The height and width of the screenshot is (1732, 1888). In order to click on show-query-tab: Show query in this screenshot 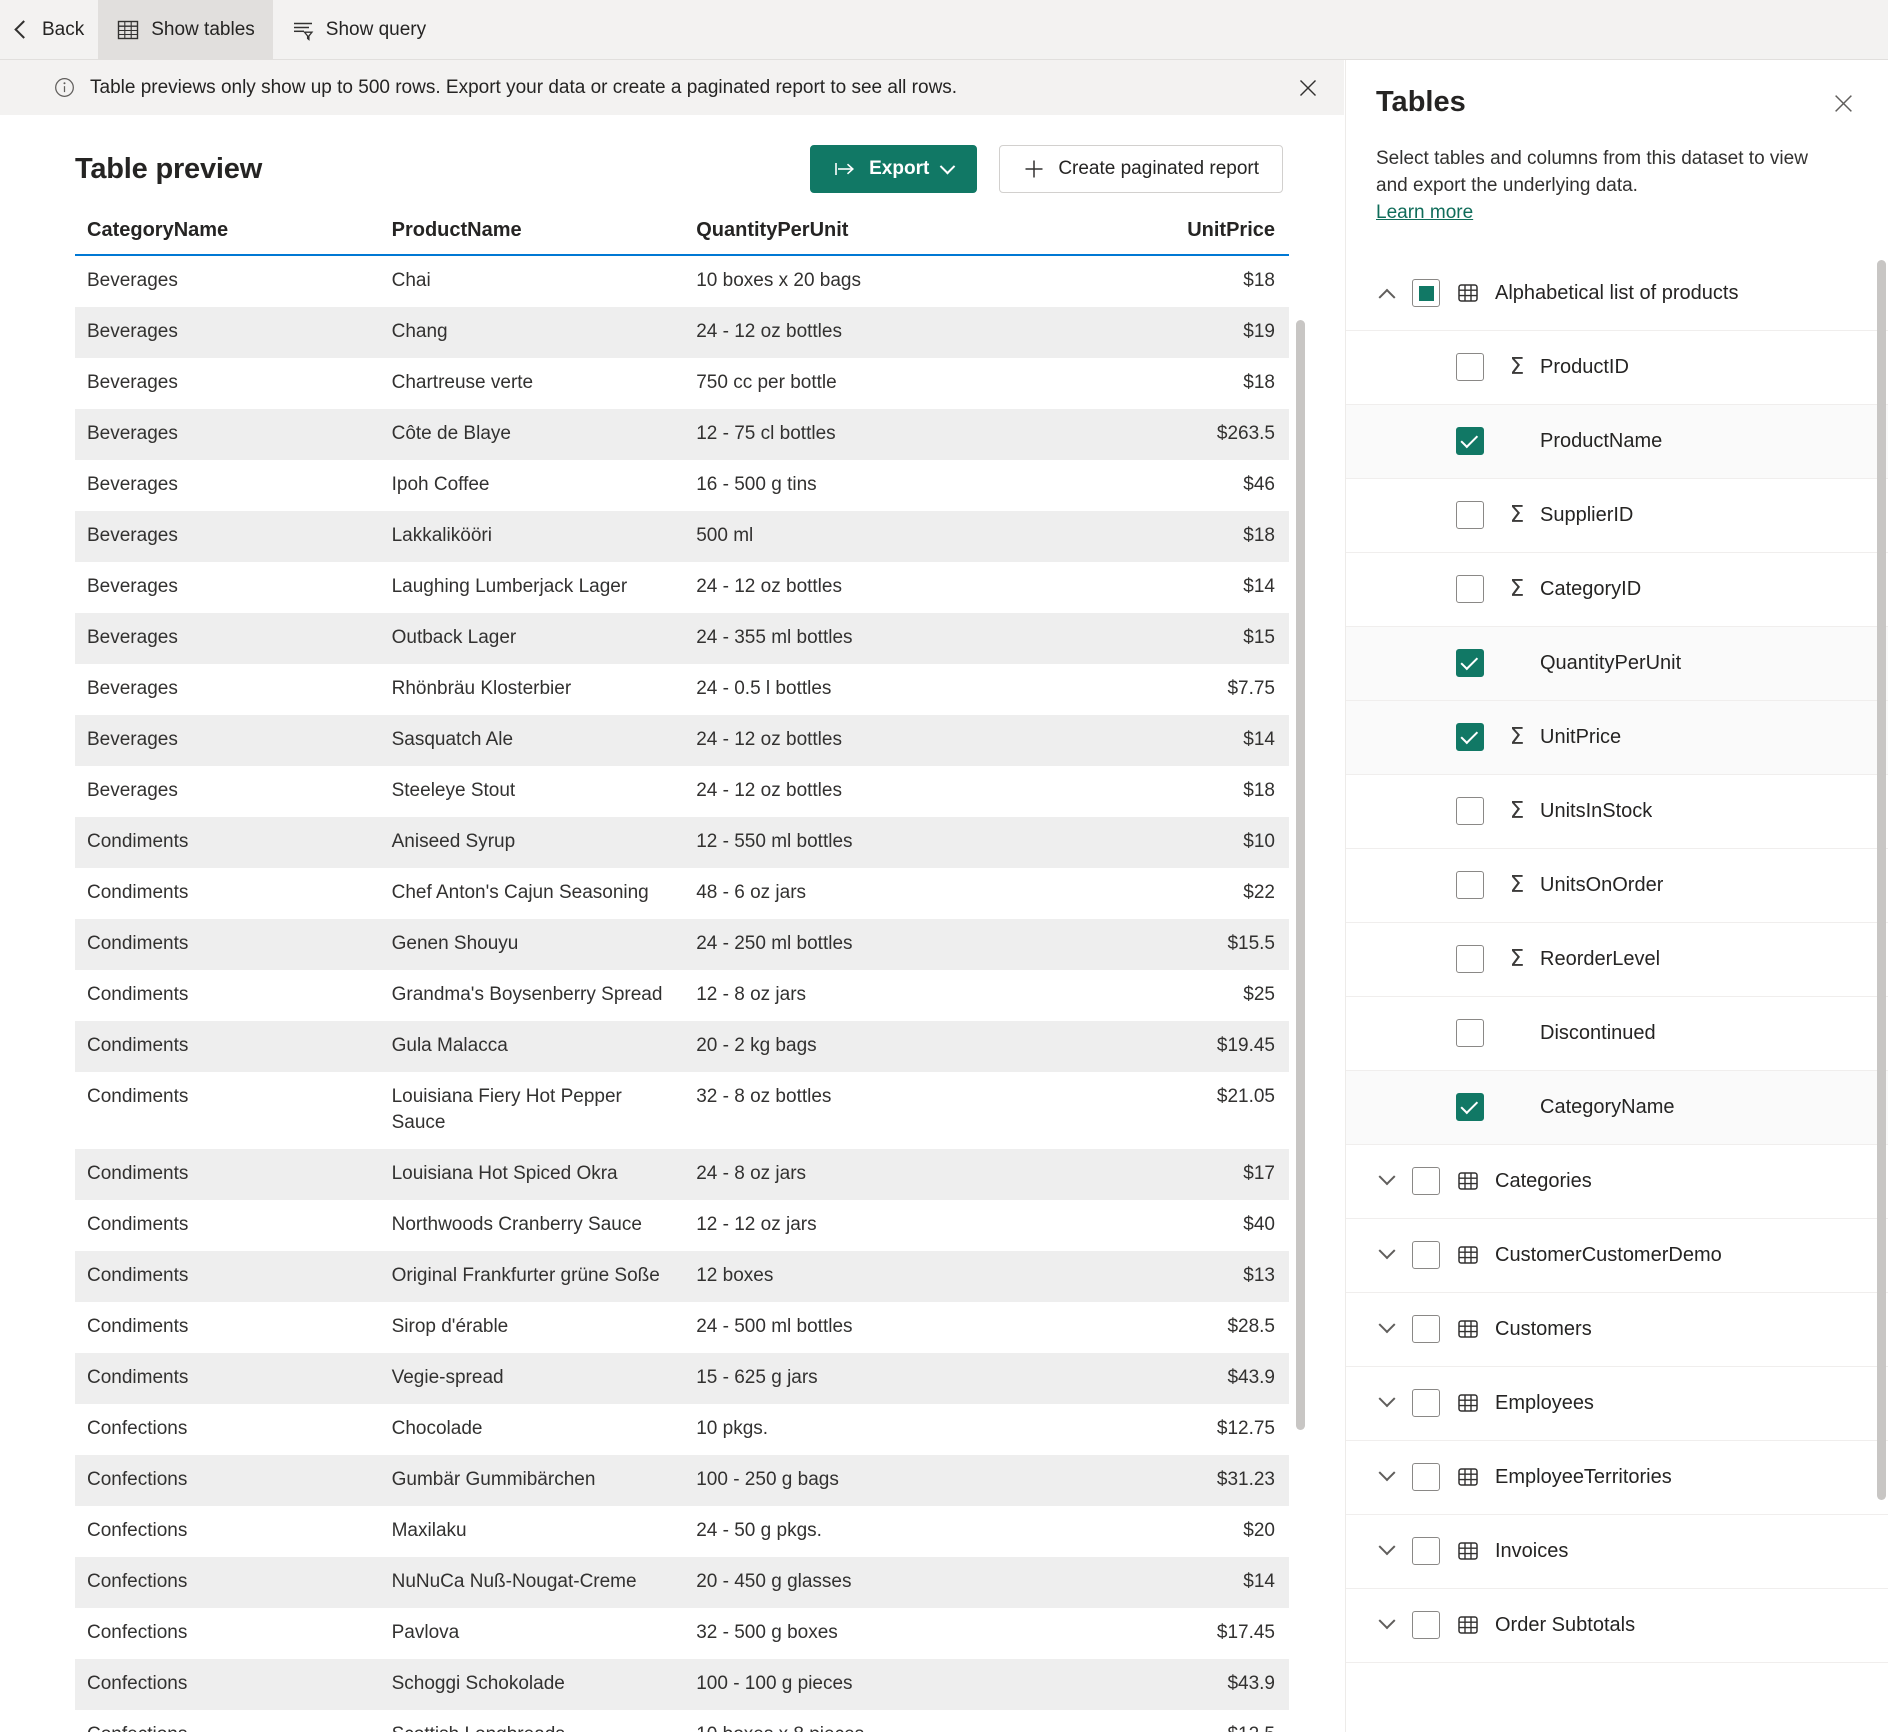, I will do `click(358, 29)`.